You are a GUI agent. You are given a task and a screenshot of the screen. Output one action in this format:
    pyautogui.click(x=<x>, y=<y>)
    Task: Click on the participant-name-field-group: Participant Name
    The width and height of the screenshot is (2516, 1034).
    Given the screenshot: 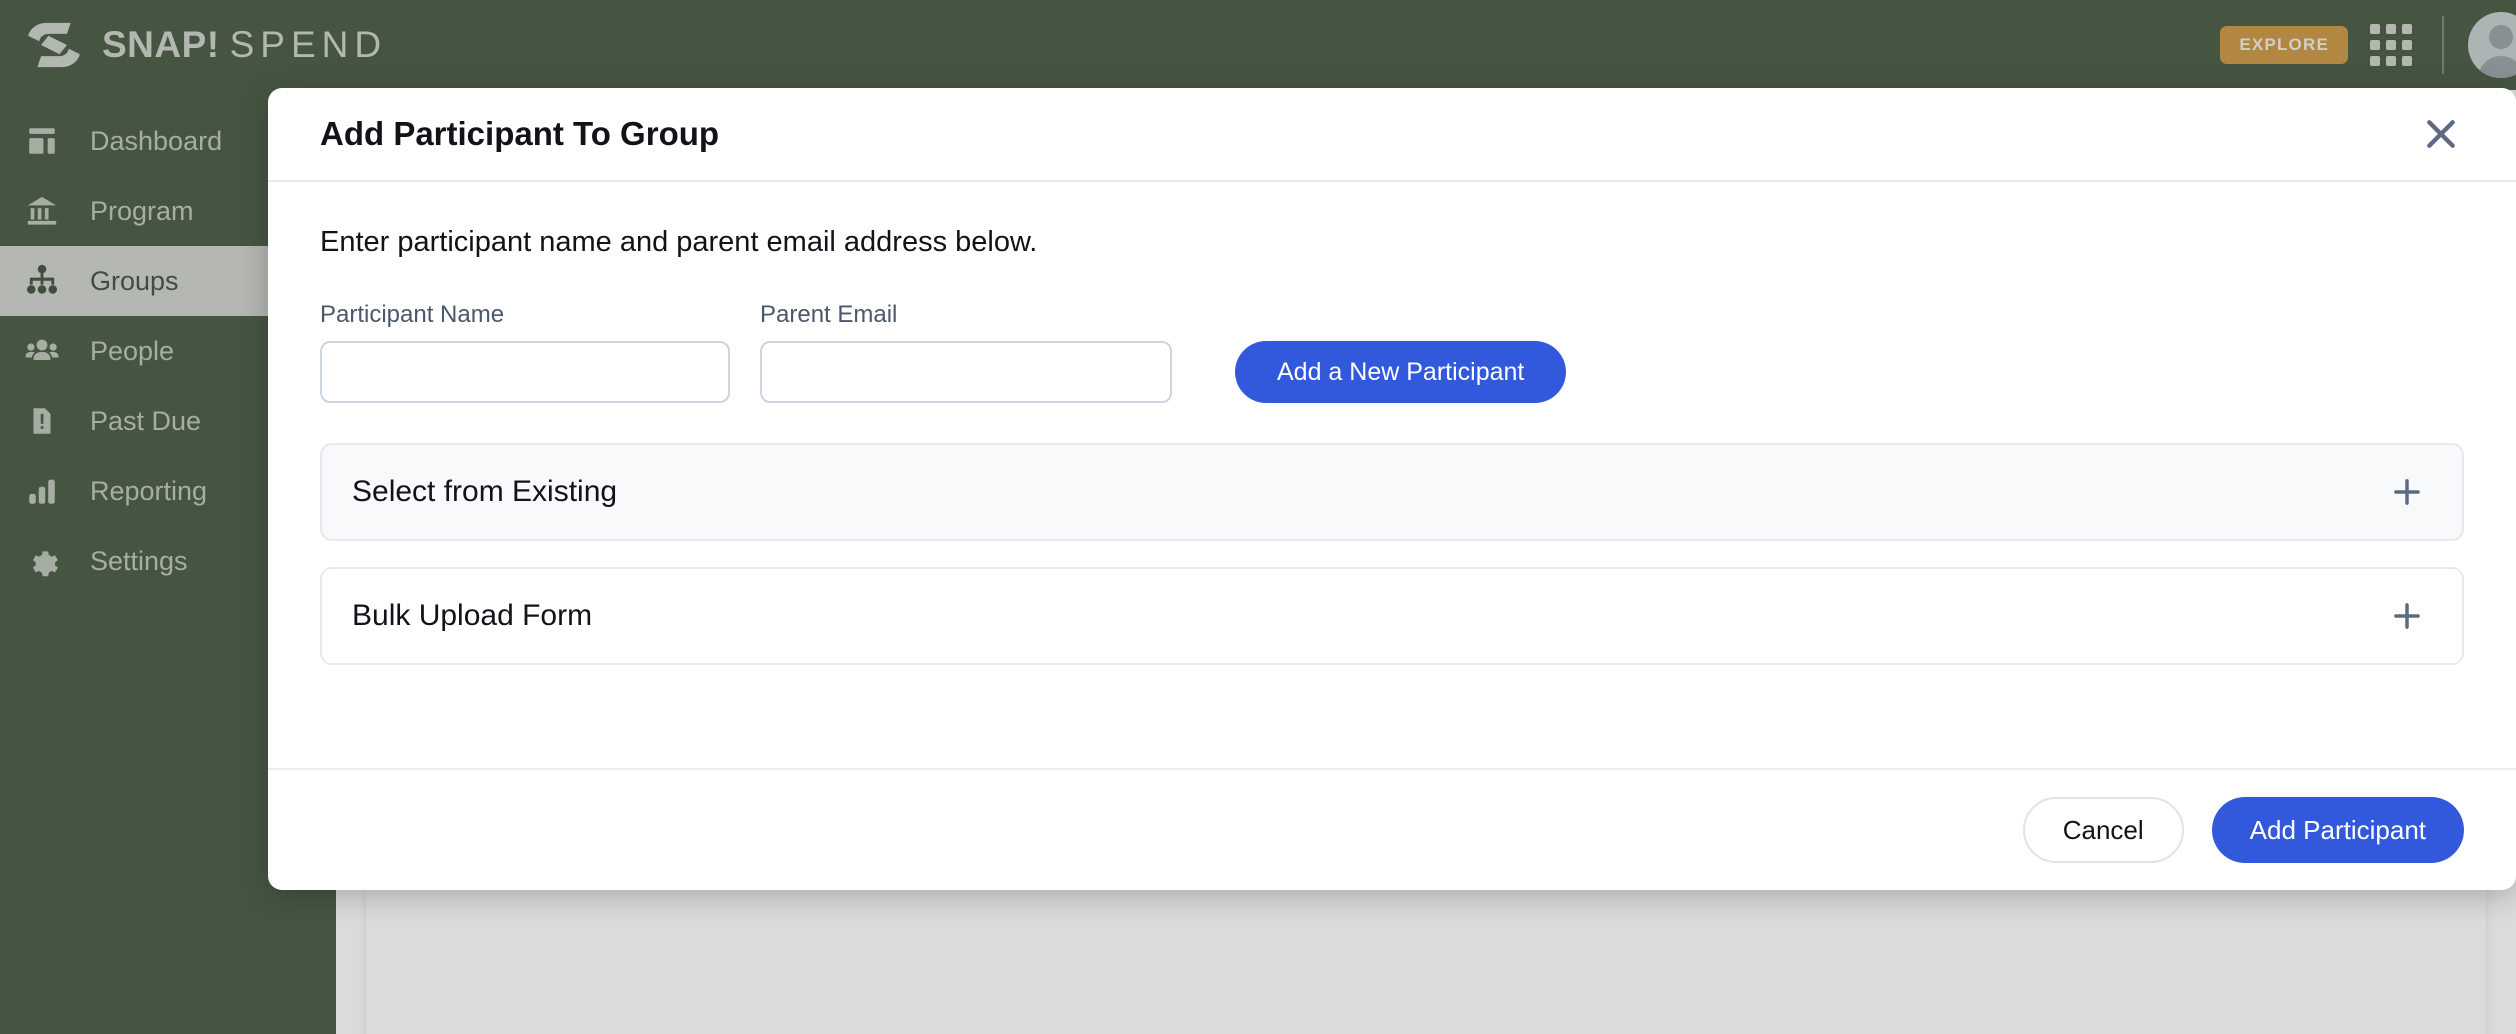 What is the action you would take?
    pyautogui.click(x=525, y=352)
    